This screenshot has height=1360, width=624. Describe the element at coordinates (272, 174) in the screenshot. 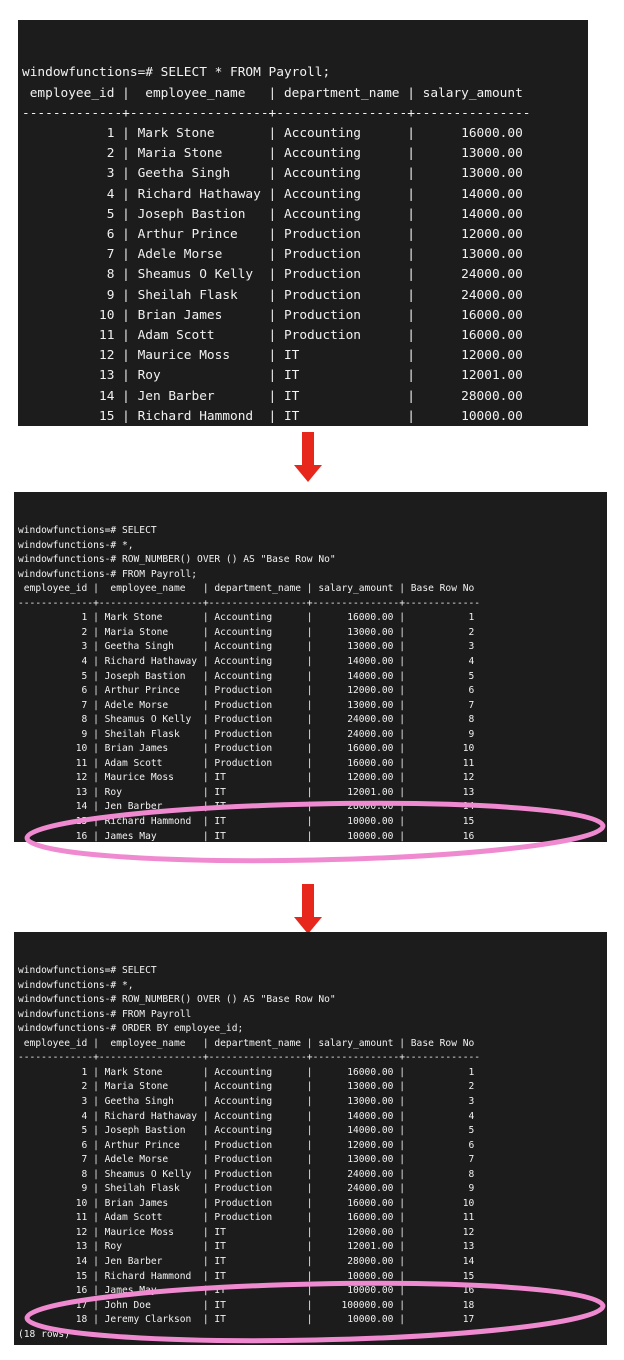

I see `table-row: 3 | Geetha Singh | Accounting | 13000.00` at that location.